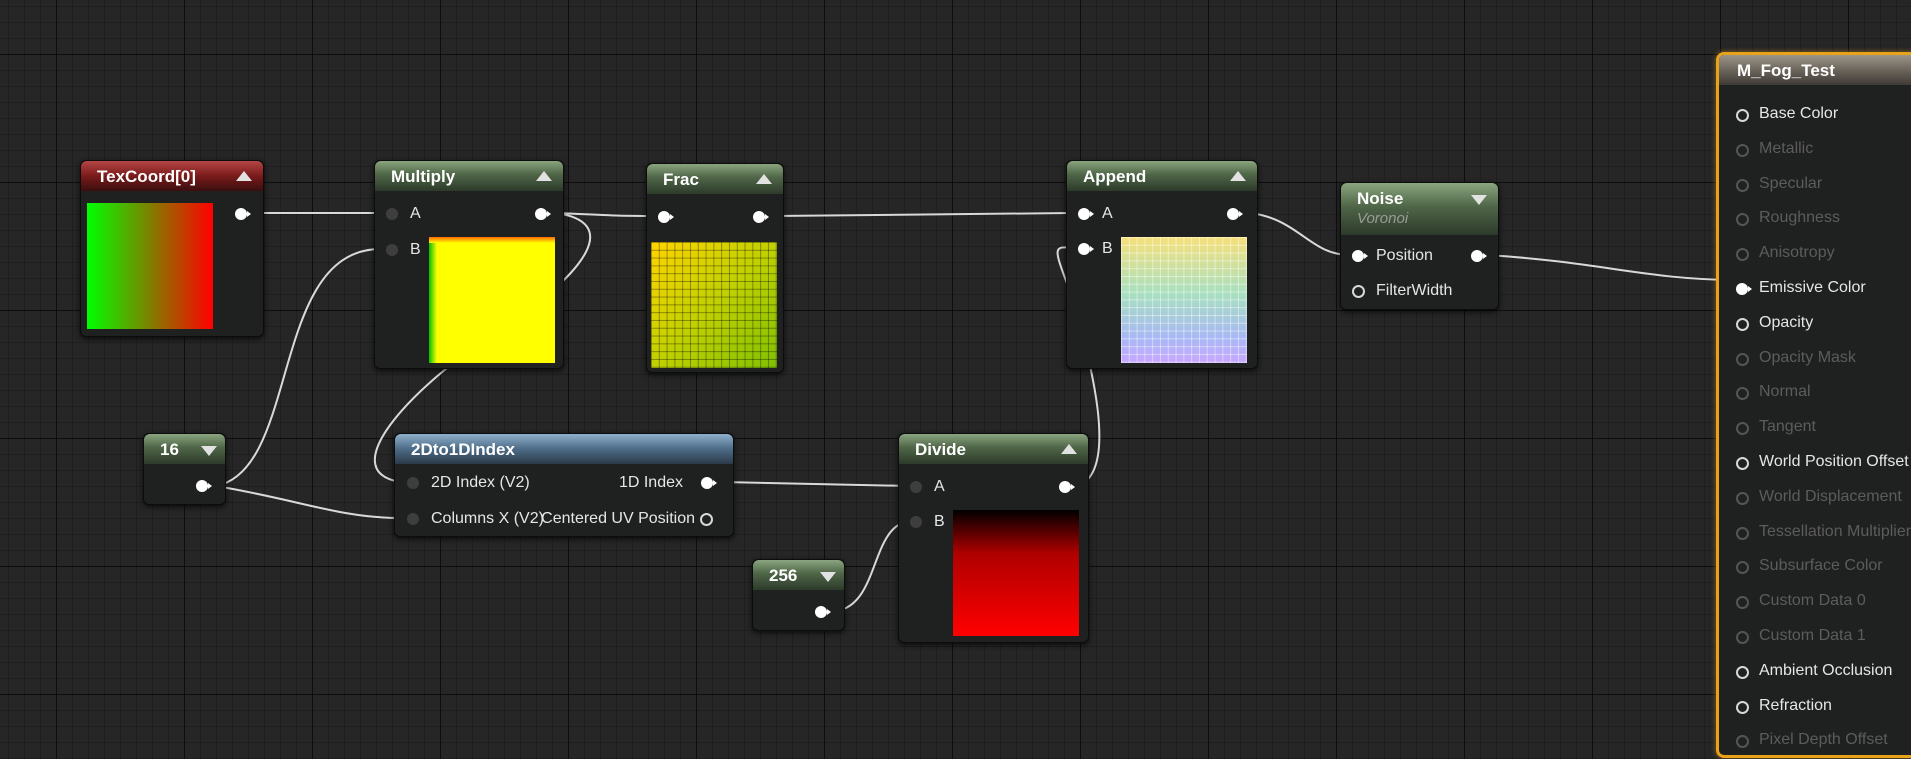  What do you see at coordinates (543, 214) in the screenshot?
I see `multiply-output-pin` at bounding box center [543, 214].